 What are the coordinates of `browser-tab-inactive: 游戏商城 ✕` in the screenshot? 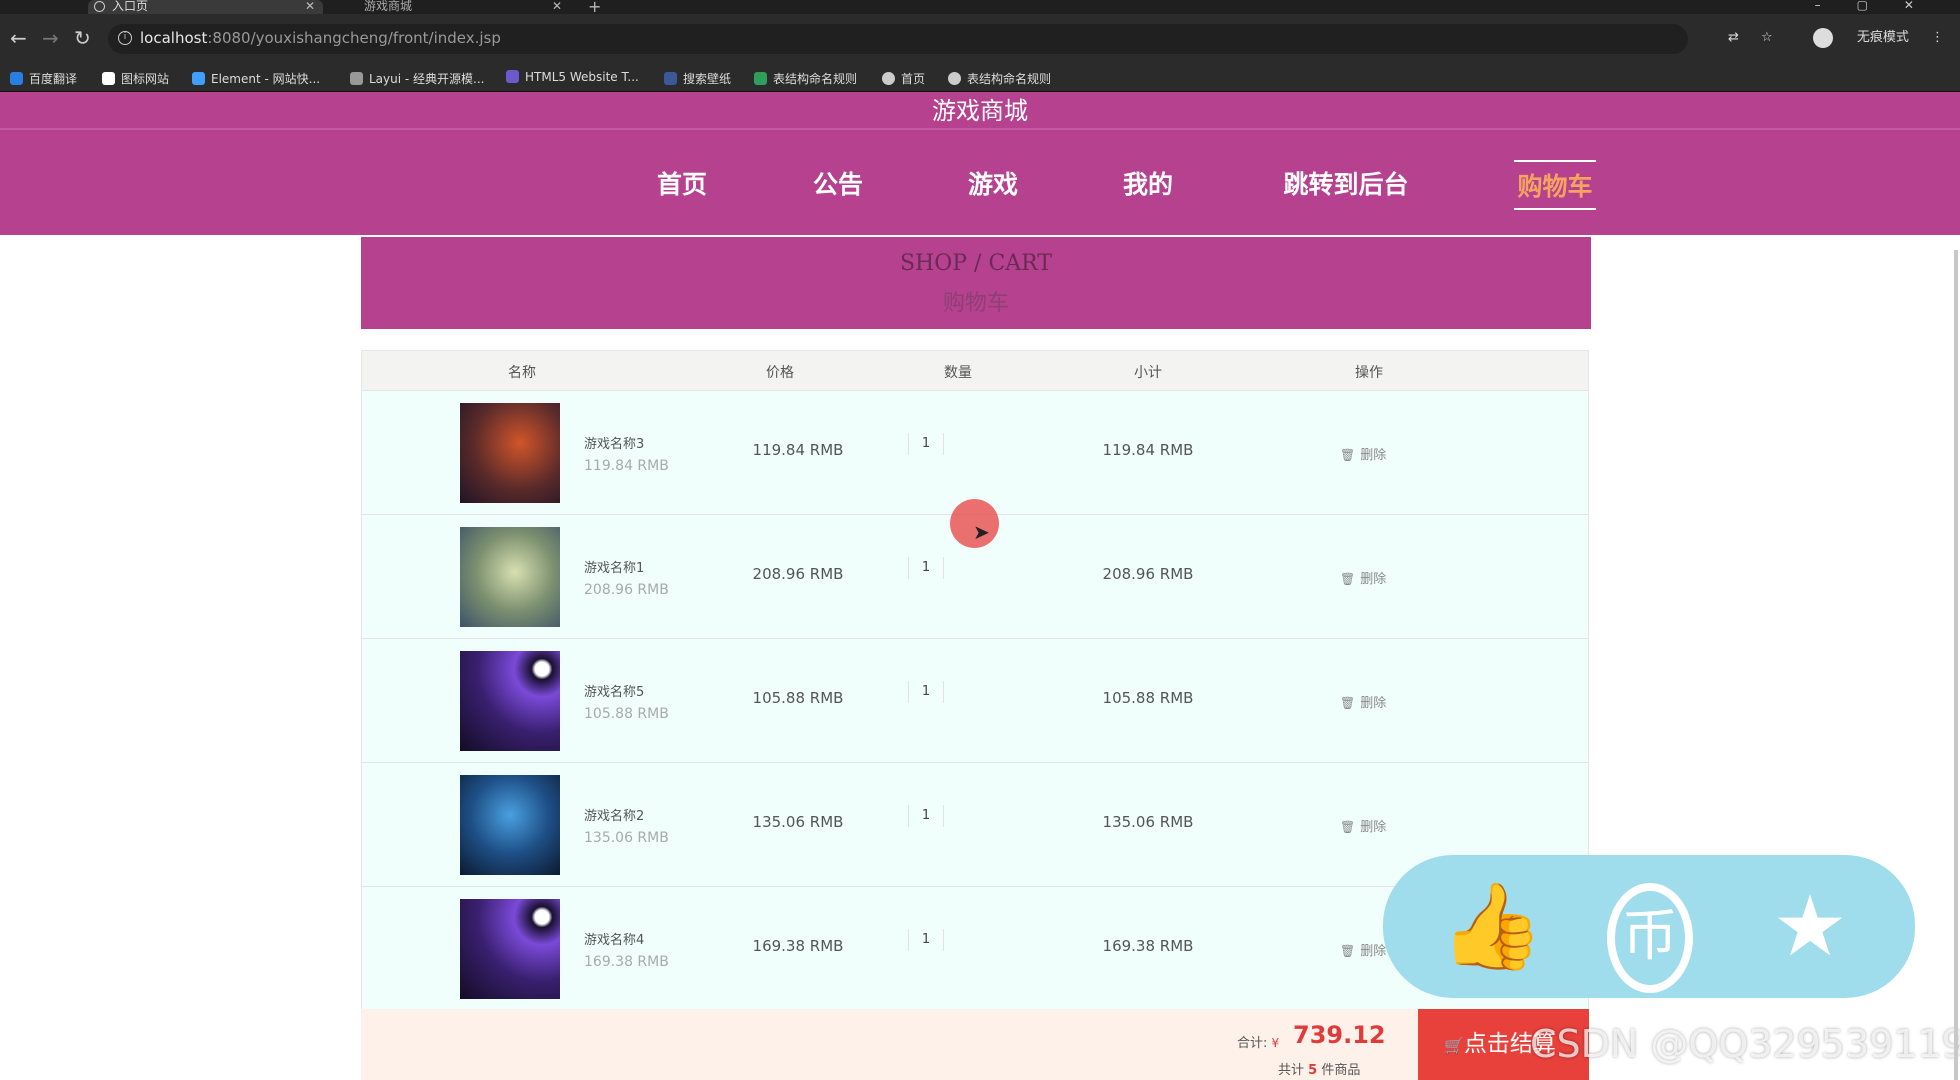 It's located at (455, 7).